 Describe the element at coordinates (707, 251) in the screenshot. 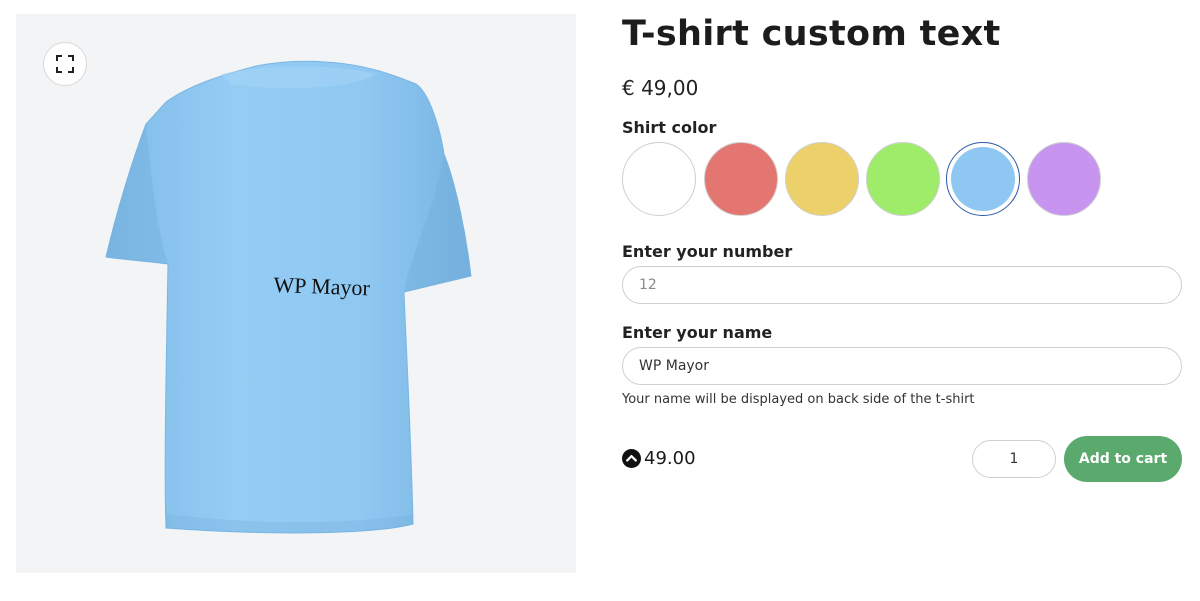

I see `number-label: Enter your number` at that location.